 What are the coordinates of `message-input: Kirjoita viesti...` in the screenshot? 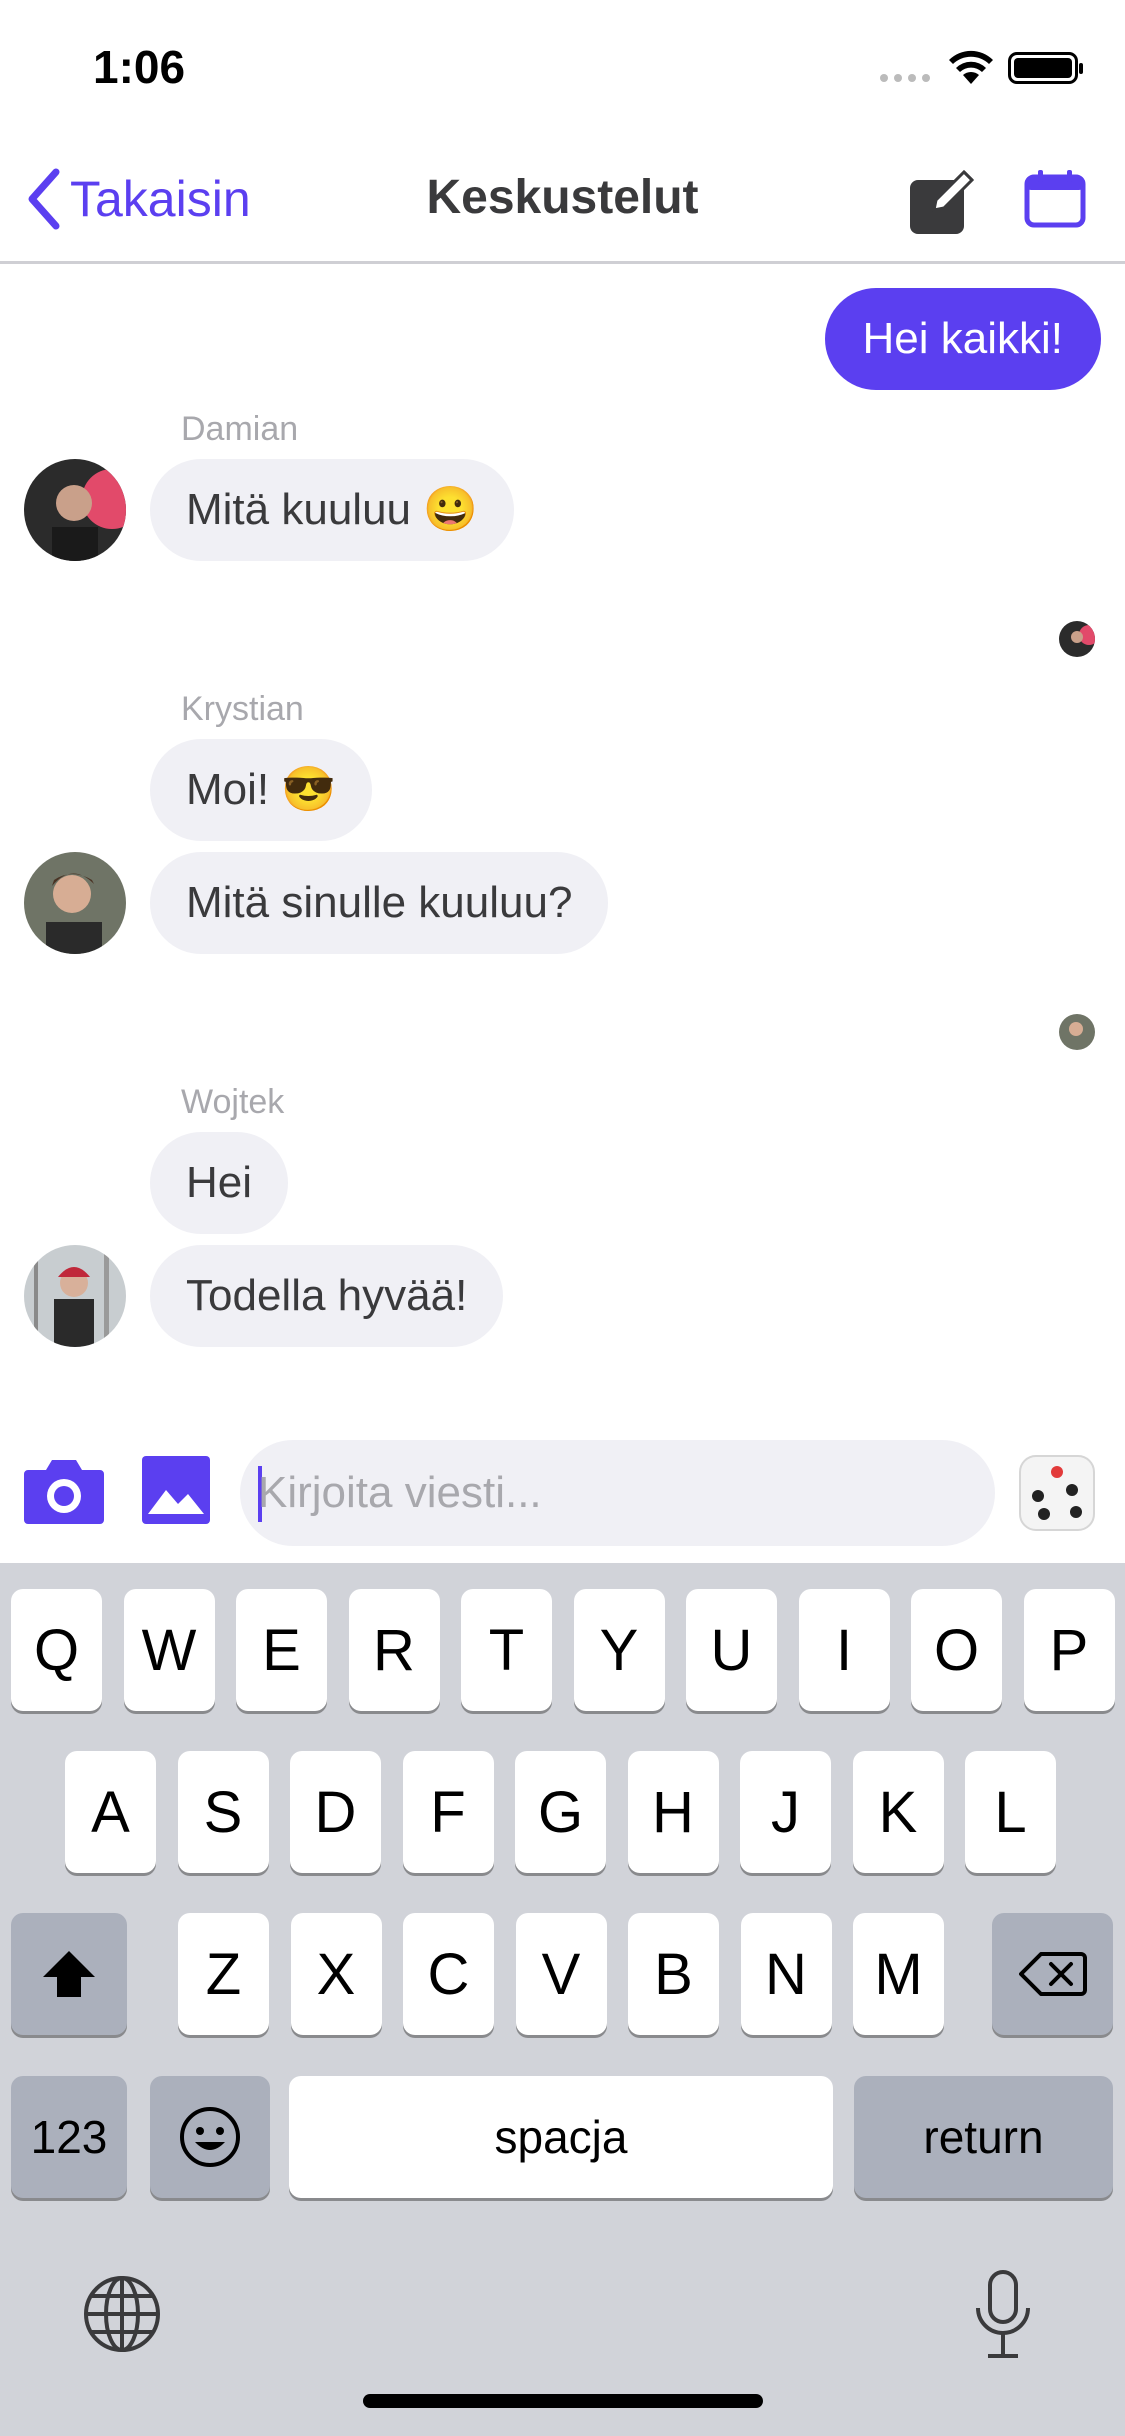 It's located at (617, 1493).